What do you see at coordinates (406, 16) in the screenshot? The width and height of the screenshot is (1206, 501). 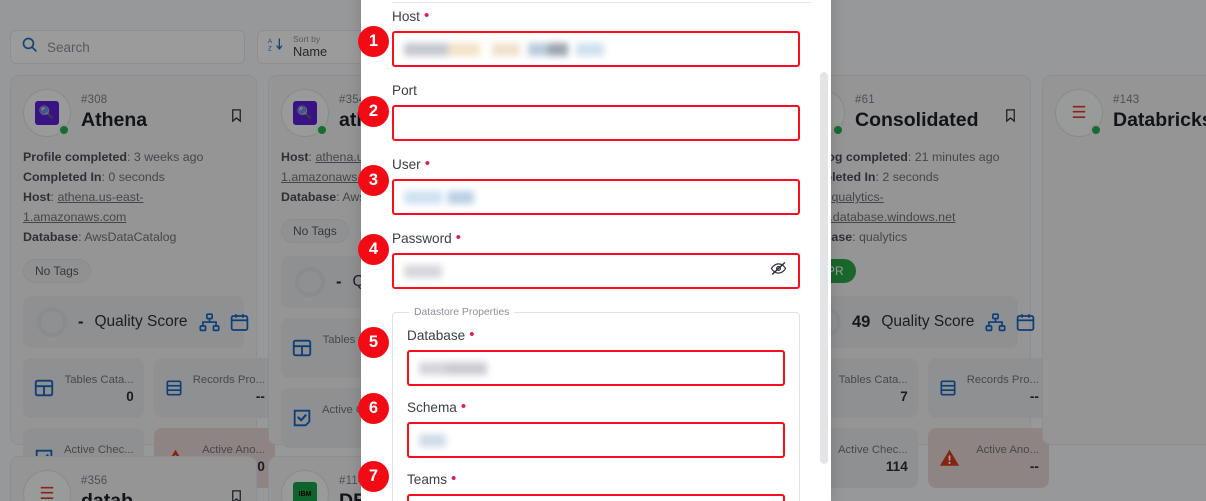 I see `field-label: Host` at bounding box center [406, 16].